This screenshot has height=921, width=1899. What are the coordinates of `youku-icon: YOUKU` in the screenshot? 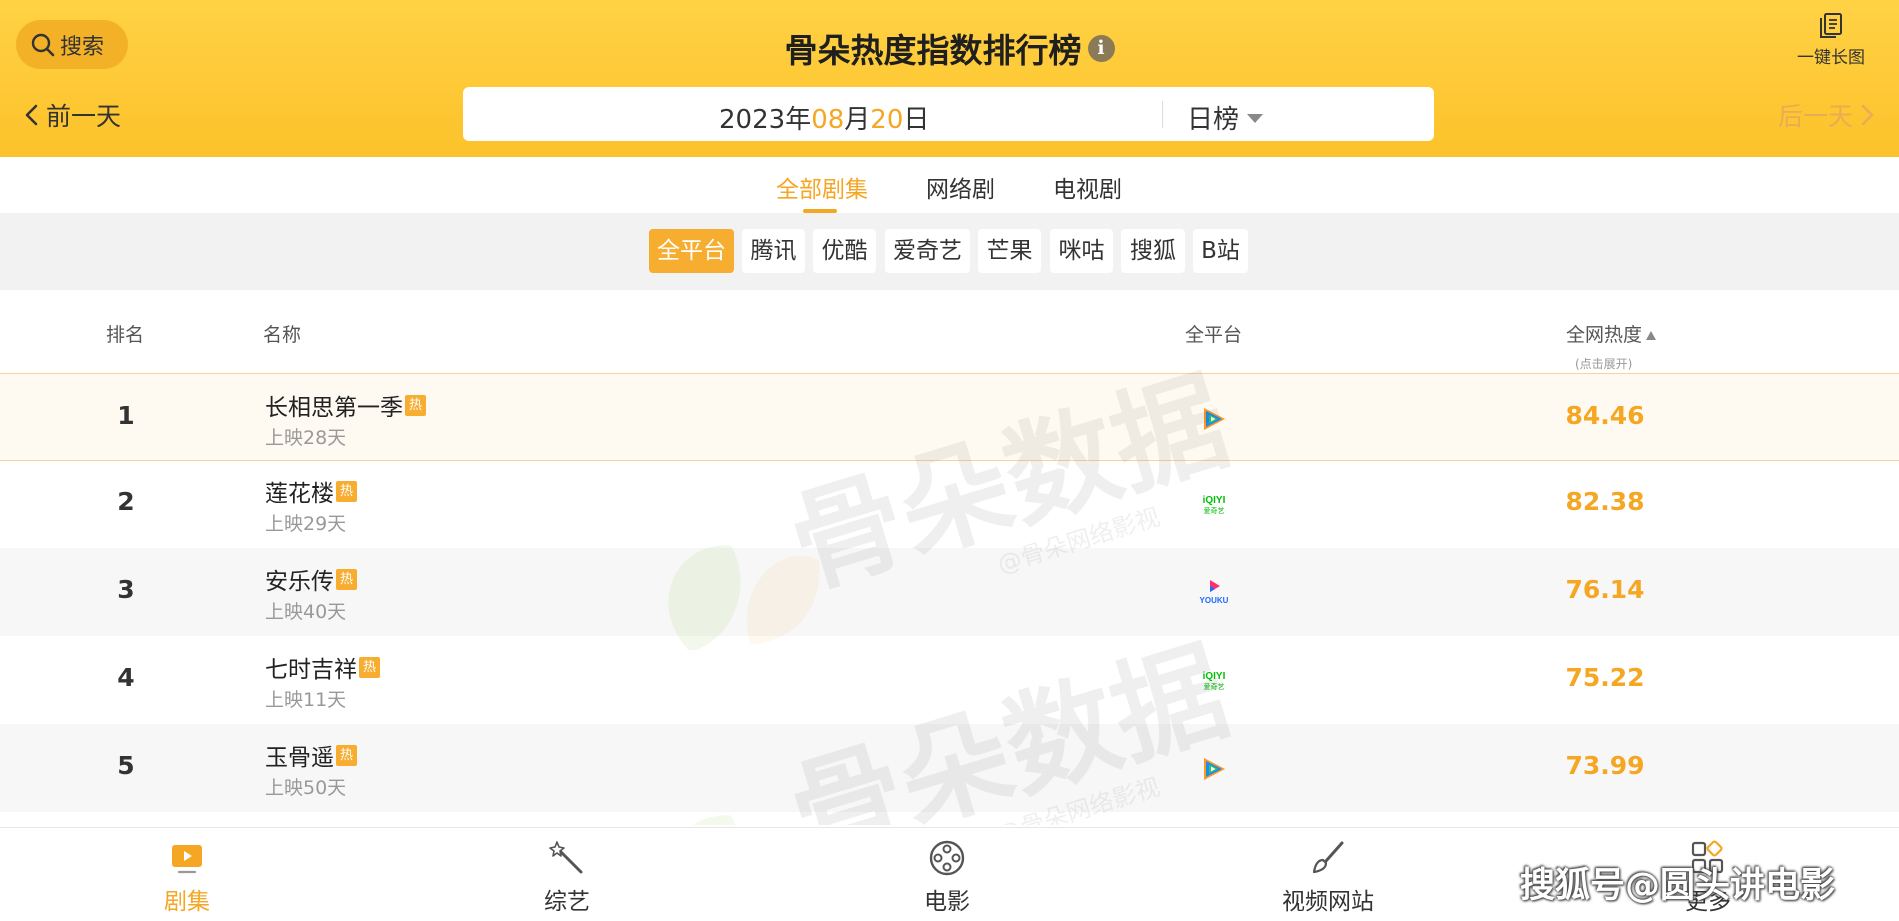 It's located at (1214, 592).